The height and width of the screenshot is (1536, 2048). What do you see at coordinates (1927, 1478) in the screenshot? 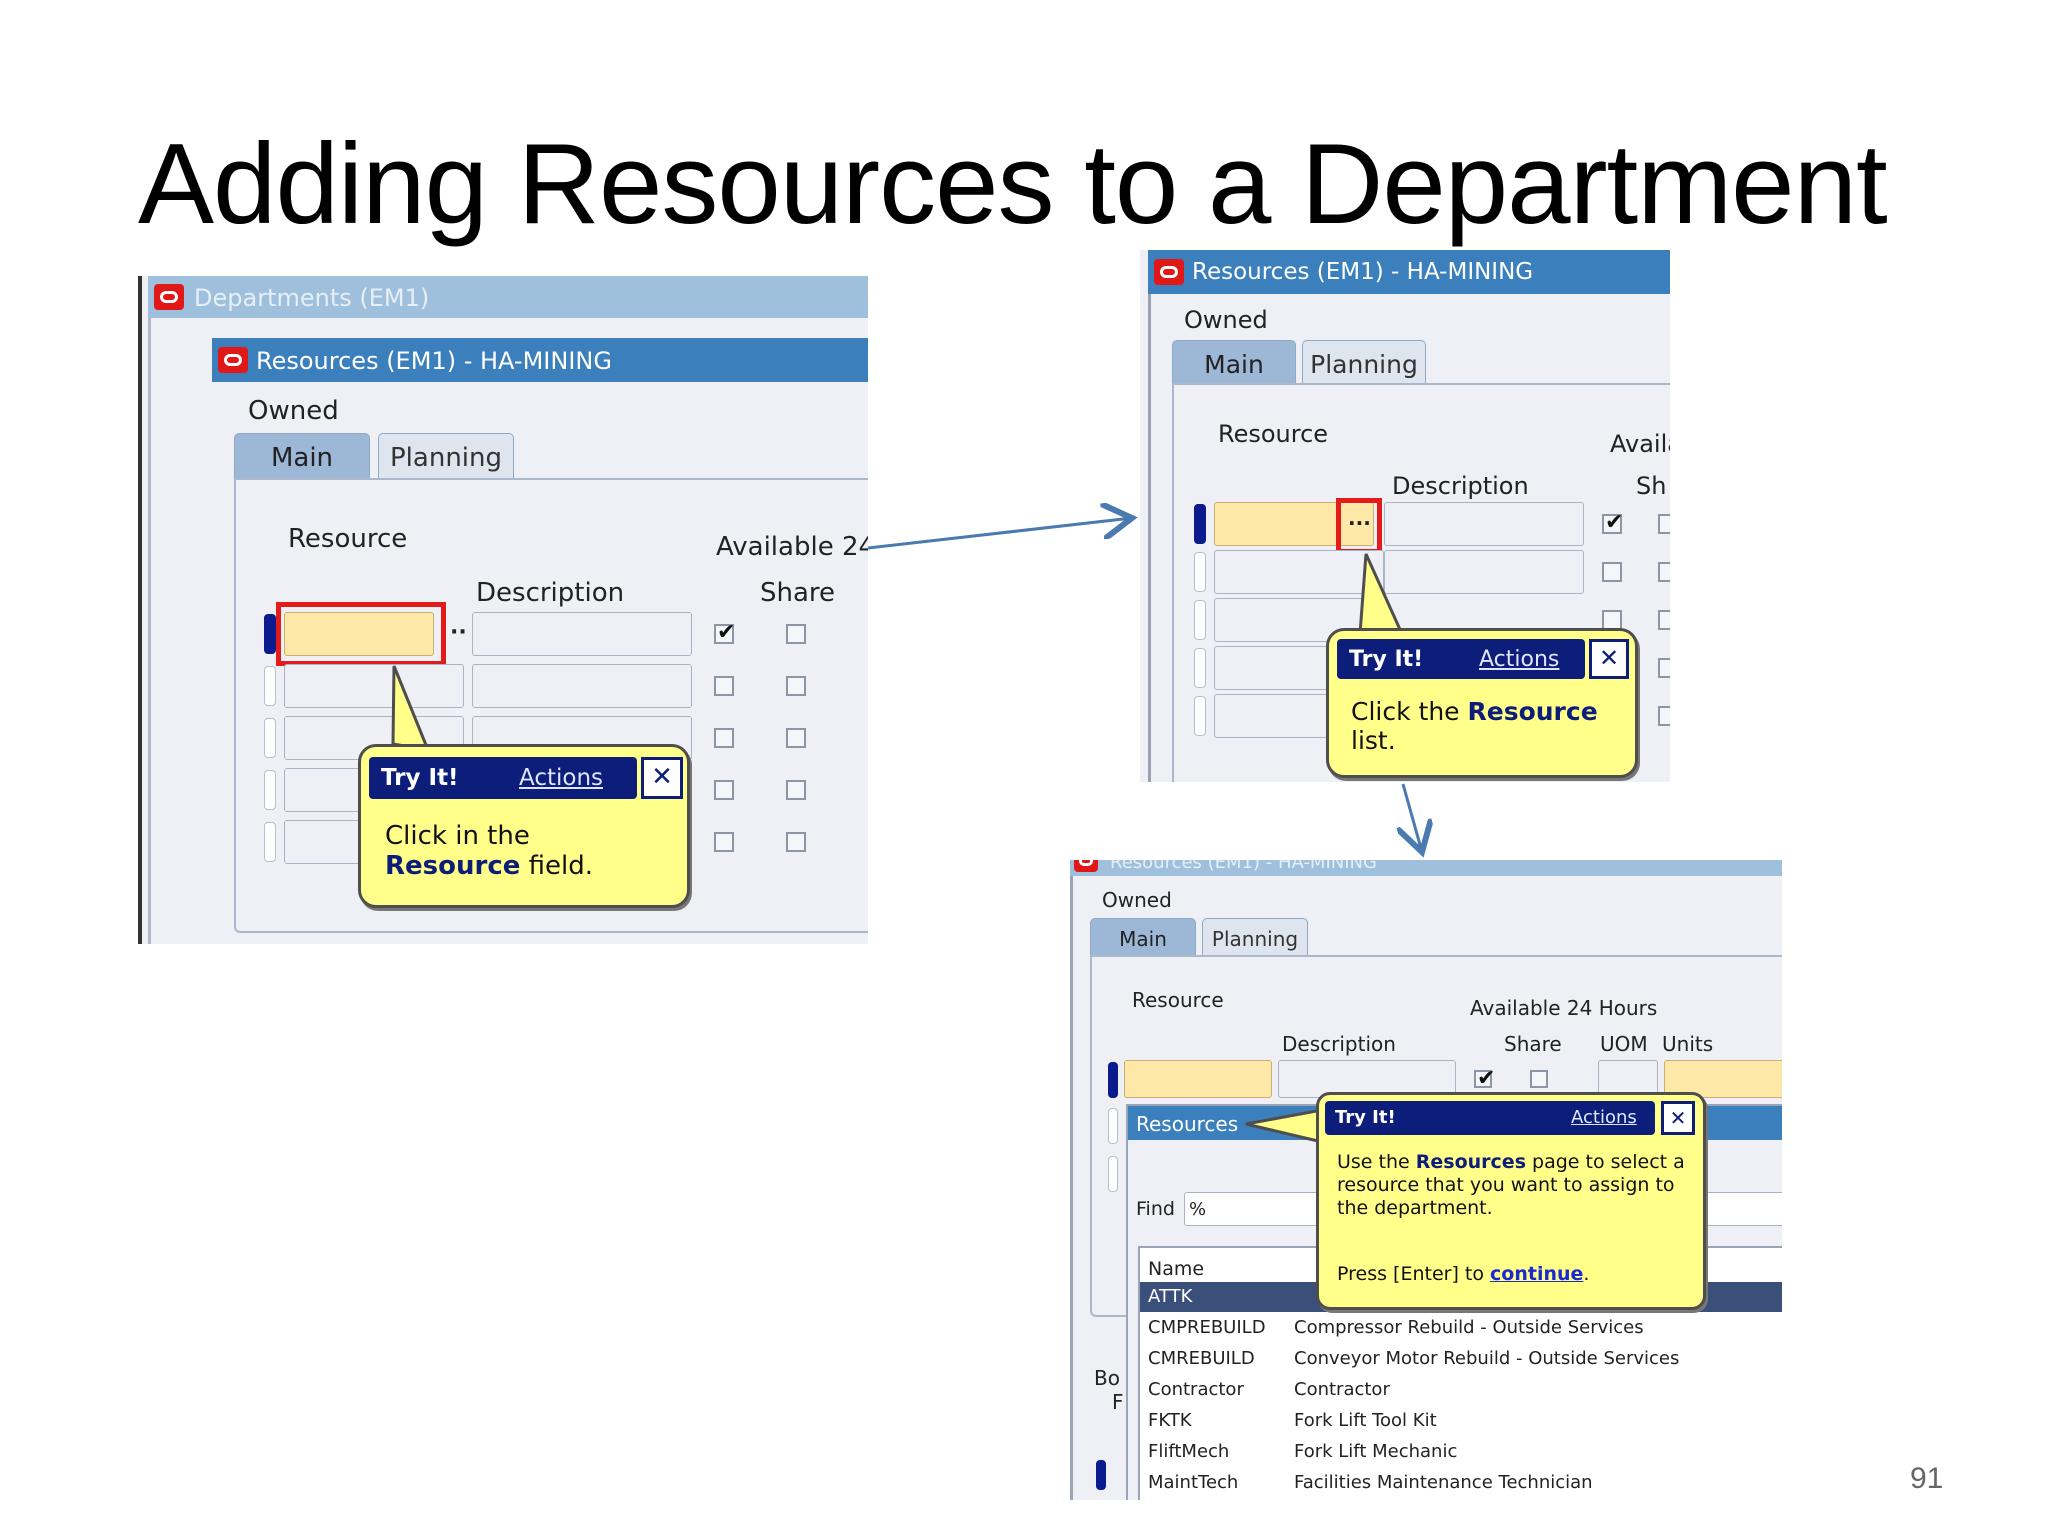
I see `page-number: 91` at bounding box center [1927, 1478].